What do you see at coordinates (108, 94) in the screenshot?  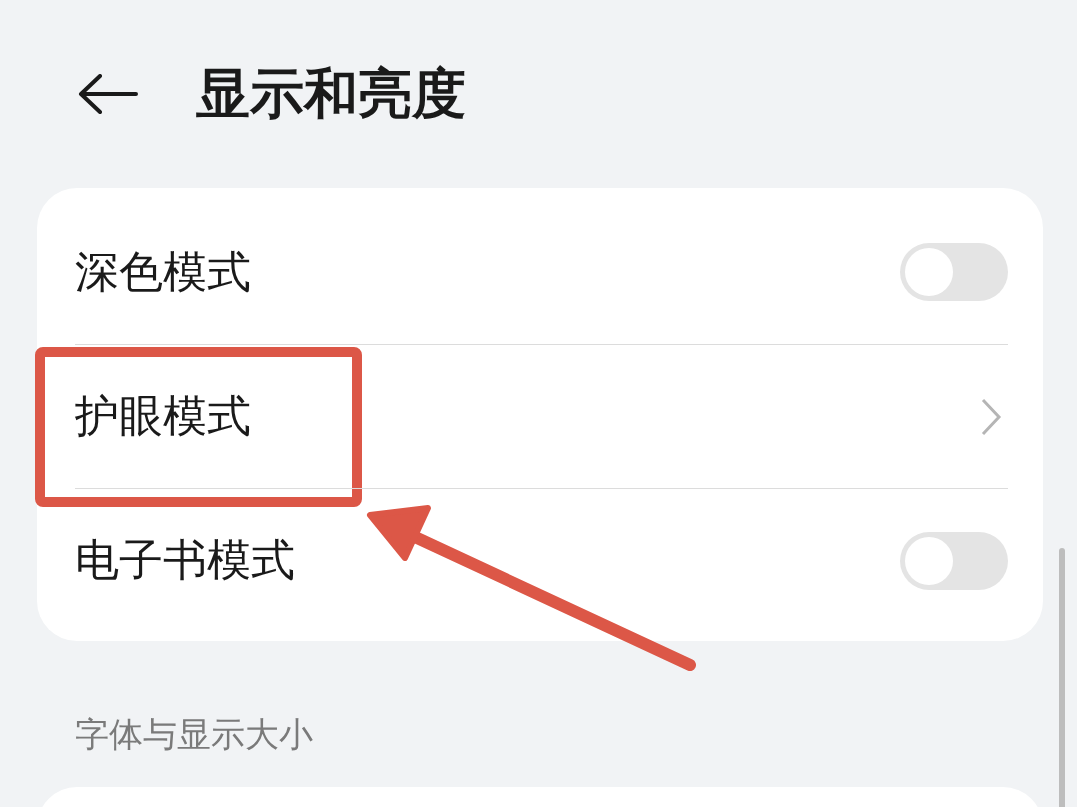 I see `back-icon` at bounding box center [108, 94].